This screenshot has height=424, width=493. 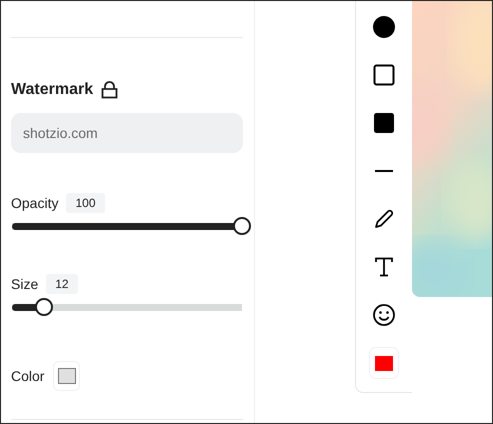 What do you see at coordinates (24, 284) in the screenshot?
I see `slider-label: Size` at bounding box center [24, 284].